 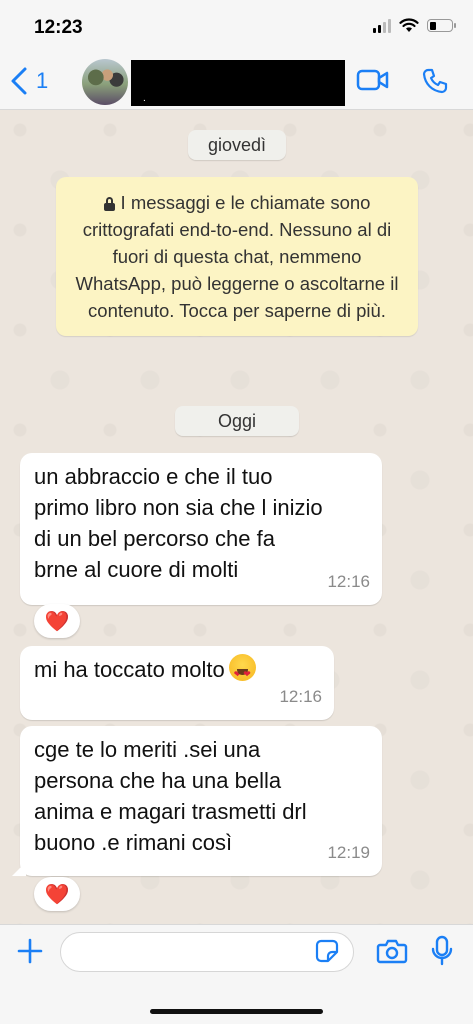 What do you see at coordinates (19, 869) in the screenshot?
I see `bubble-tail` at bounding box center [19, 869].